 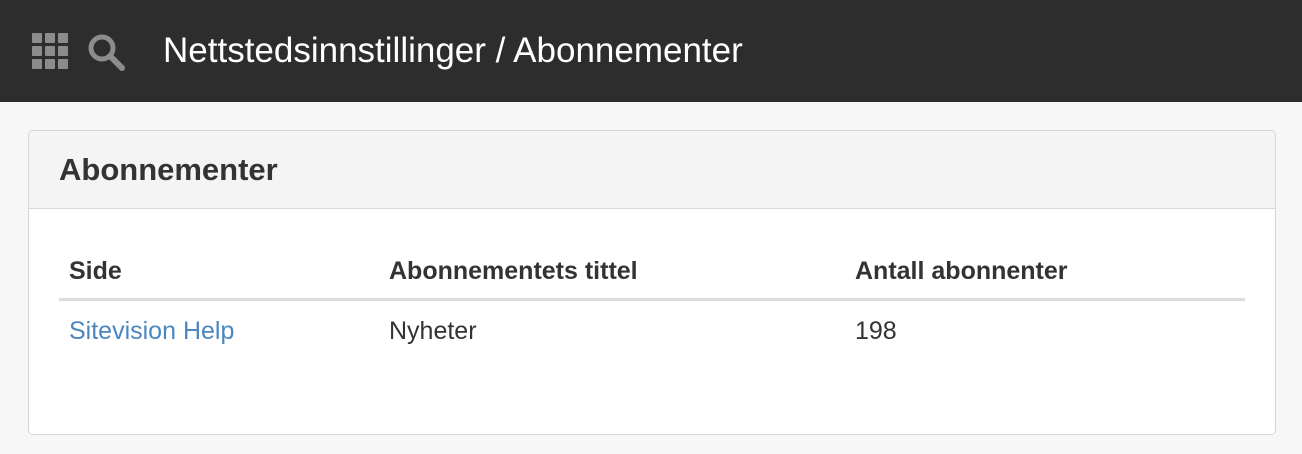 What do you see at coordinates (652, 334) in the screenshot?
I see `table-row: Sitevision Help Nyheter 198` at bounding box center [652, 334].